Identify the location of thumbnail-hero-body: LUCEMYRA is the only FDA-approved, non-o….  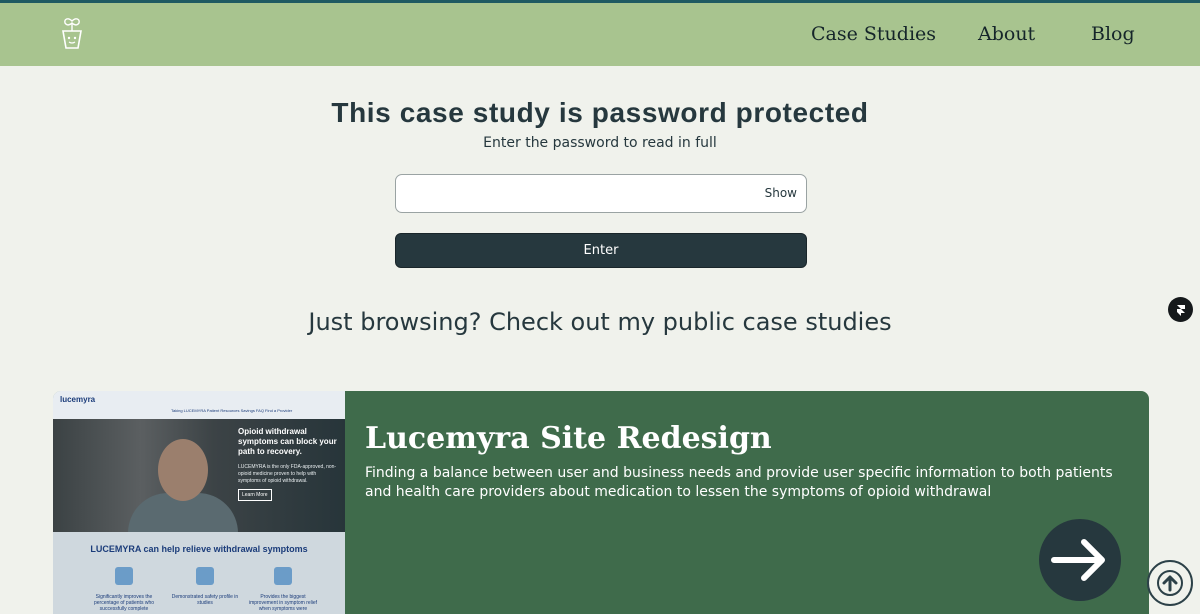
(287, 474).